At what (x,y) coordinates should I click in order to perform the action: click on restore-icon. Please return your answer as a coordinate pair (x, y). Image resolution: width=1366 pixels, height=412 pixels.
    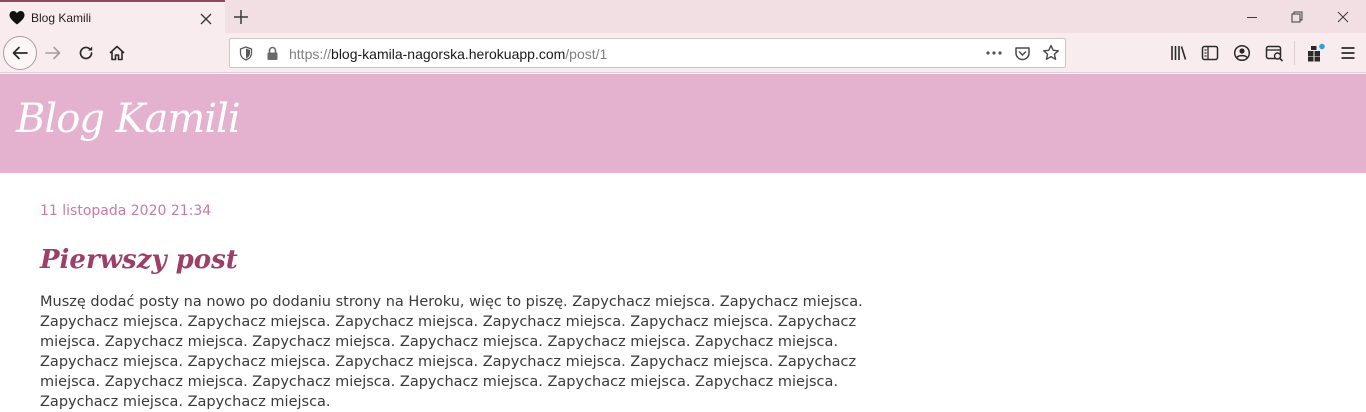
    Looking at the image, I should click on (1297, 17).